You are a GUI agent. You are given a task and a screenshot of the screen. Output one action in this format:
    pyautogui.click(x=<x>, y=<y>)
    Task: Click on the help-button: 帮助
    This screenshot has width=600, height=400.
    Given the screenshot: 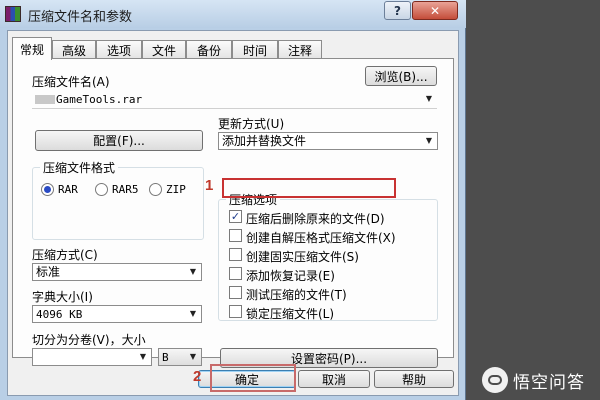 What is the action you would take?
    pyautogui.click(x=414, y=379)
    